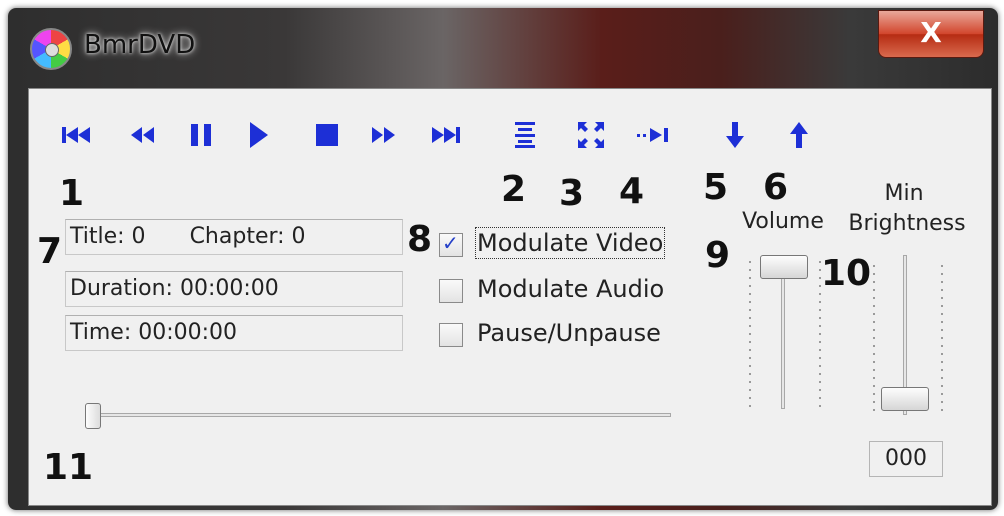 The image size is (1004, 516). I want to click on pause-unpause-label: Pause/Unpause, so click(569, 333).